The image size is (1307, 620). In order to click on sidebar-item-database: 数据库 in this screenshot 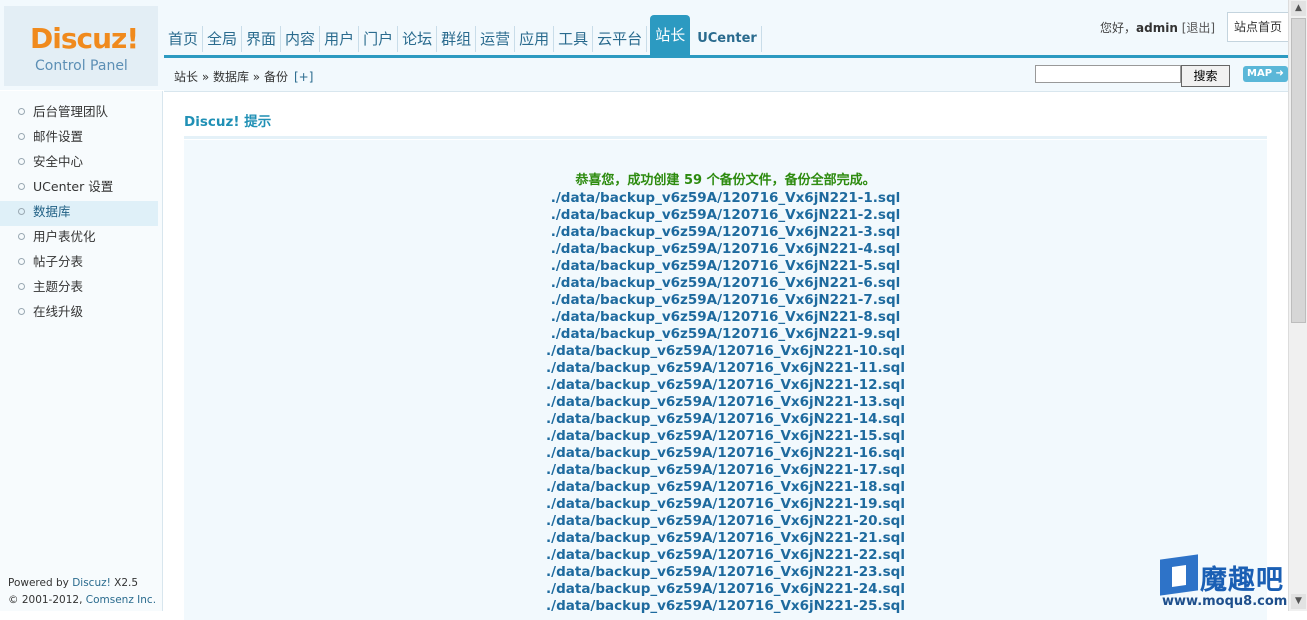, I will do `click(79, 213)`.